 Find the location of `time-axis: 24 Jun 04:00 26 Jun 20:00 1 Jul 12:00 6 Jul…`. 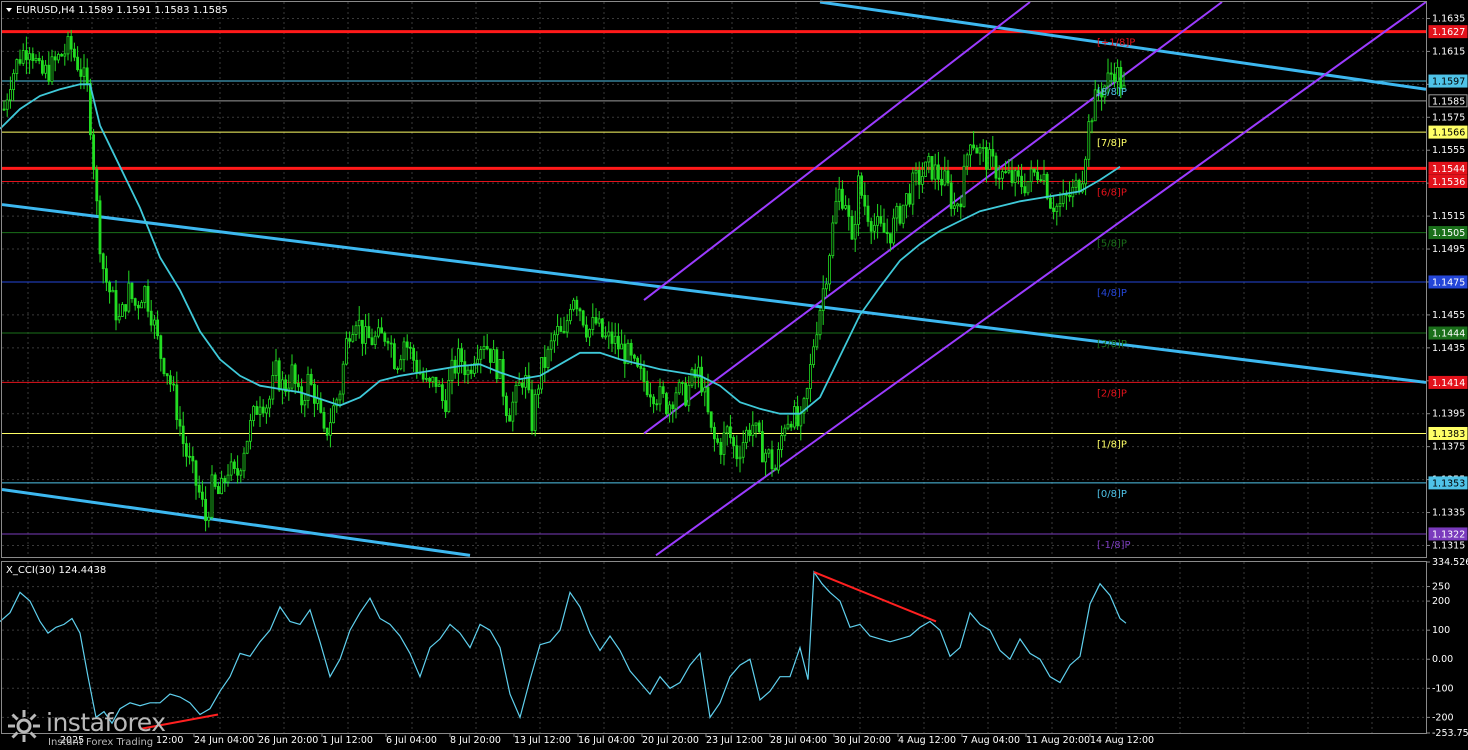

time-axis: 24 Jun 04:00 26 Jun 20:00 1 Jul 12:00 6 Jul… is located at coordinates (607, 739).